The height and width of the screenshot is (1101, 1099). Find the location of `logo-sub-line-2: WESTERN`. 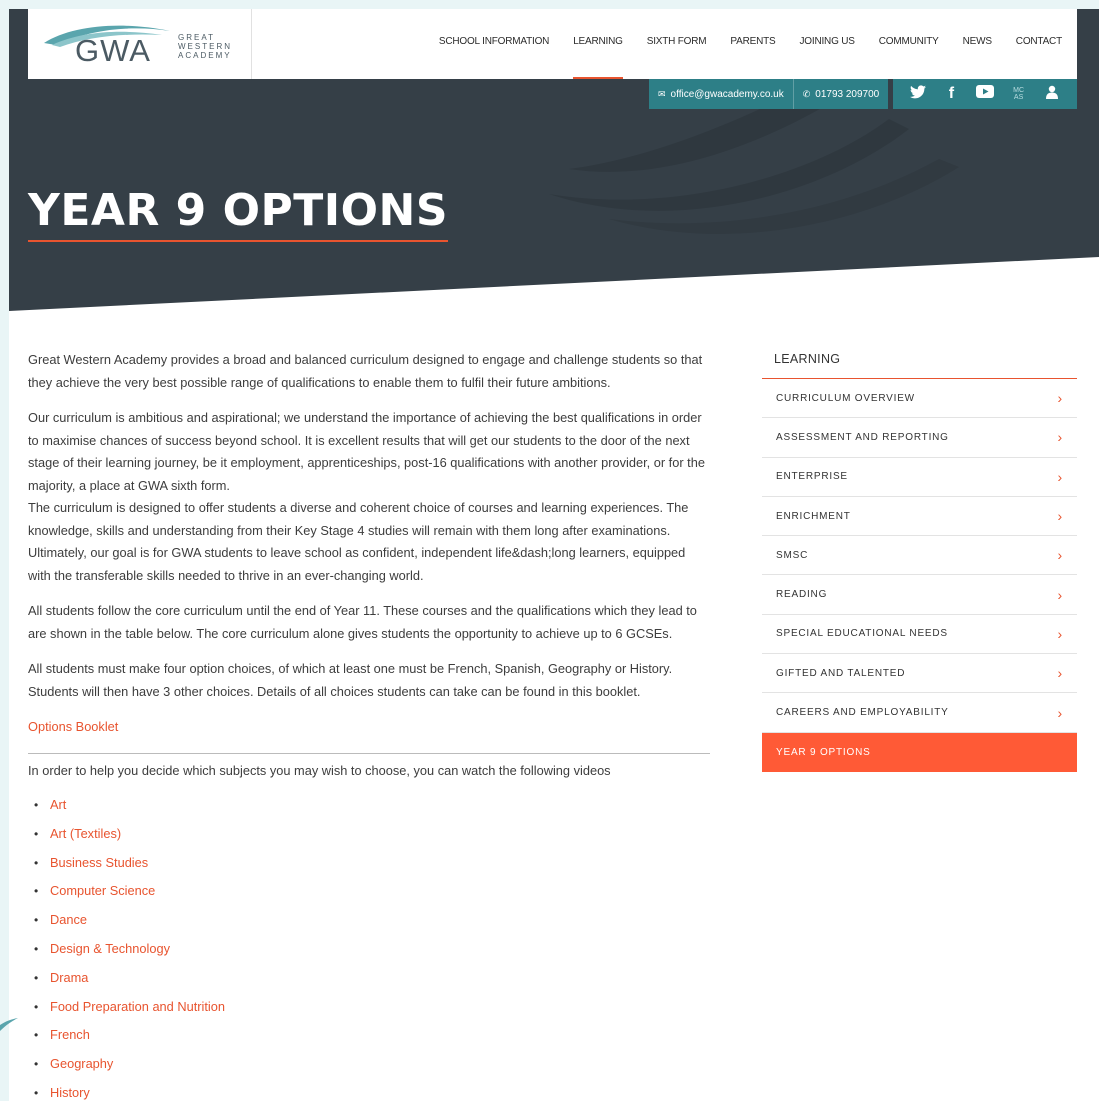

logo-sub-line-2: WESTERN is located at coordinates (205, 46).